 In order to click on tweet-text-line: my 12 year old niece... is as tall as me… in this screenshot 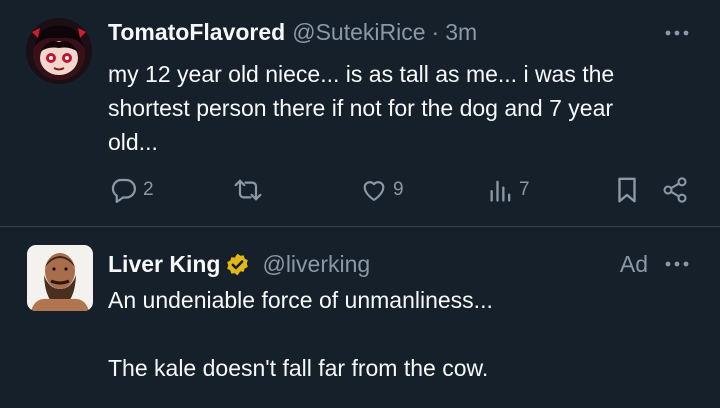, I will do `click(361, 74)`.